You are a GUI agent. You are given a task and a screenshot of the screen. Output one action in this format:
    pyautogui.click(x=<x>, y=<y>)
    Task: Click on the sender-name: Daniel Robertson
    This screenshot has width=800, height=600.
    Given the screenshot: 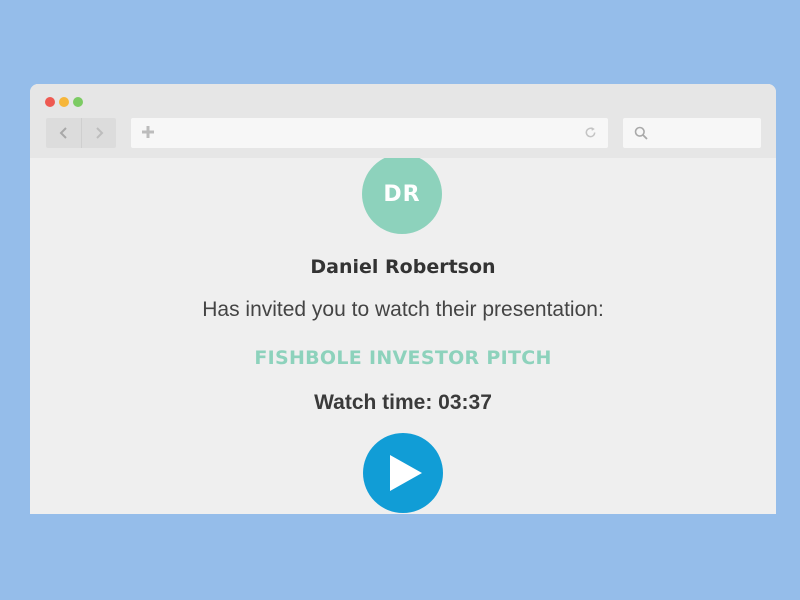 What is the action you would take?
    pyautogui.click(x=403, y=267)
    